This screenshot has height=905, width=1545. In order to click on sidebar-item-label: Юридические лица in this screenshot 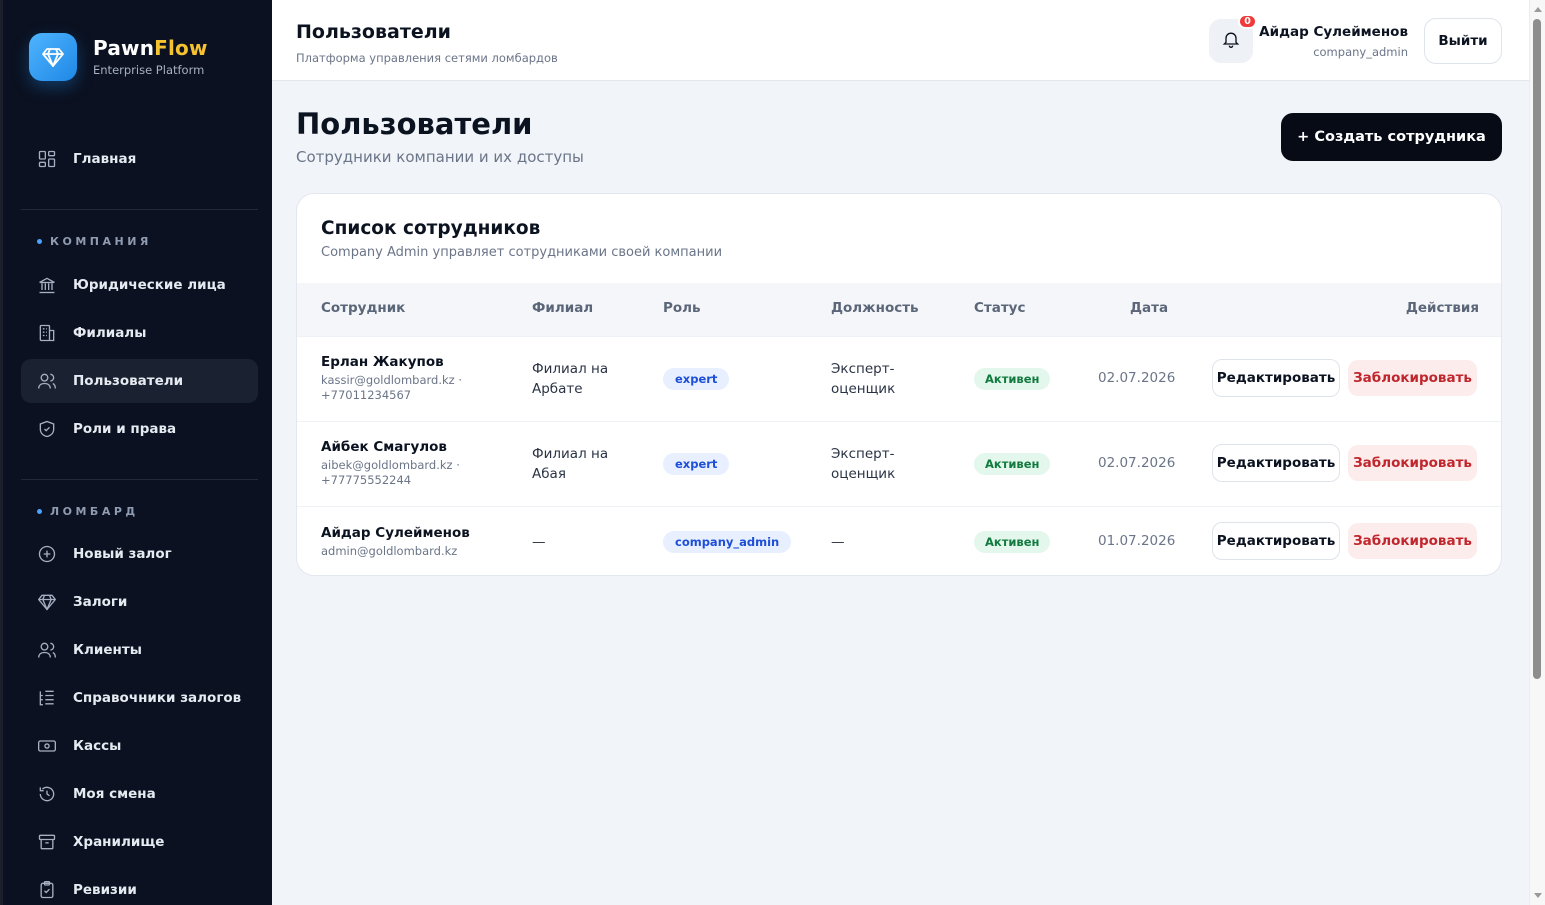, I will do `click(149, 285)`.